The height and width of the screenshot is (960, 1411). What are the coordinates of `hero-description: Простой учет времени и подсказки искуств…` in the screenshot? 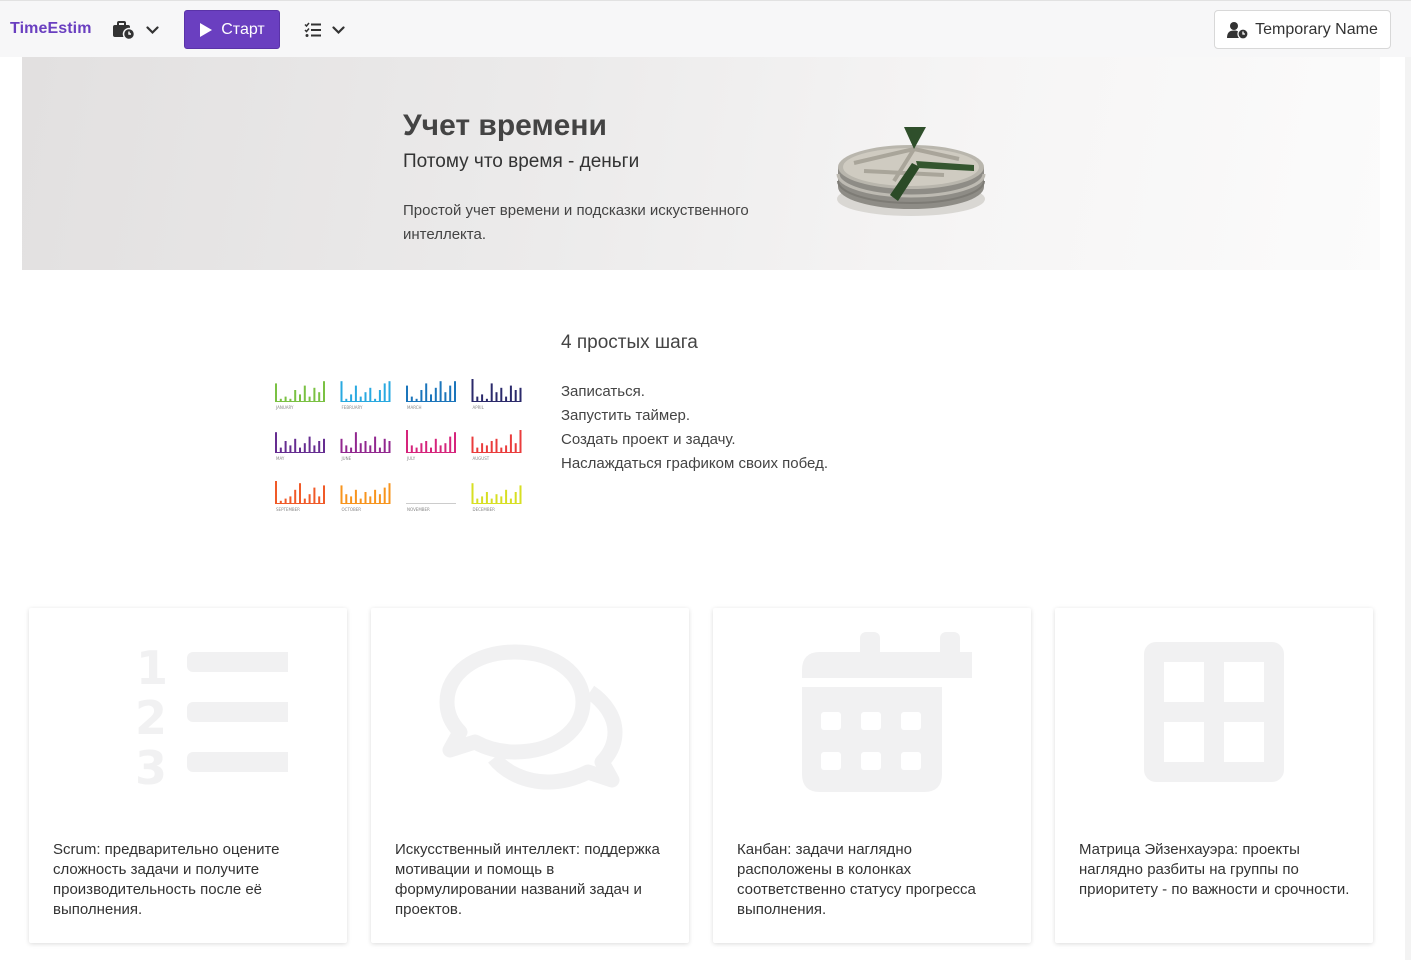 It's located at (576, 222).